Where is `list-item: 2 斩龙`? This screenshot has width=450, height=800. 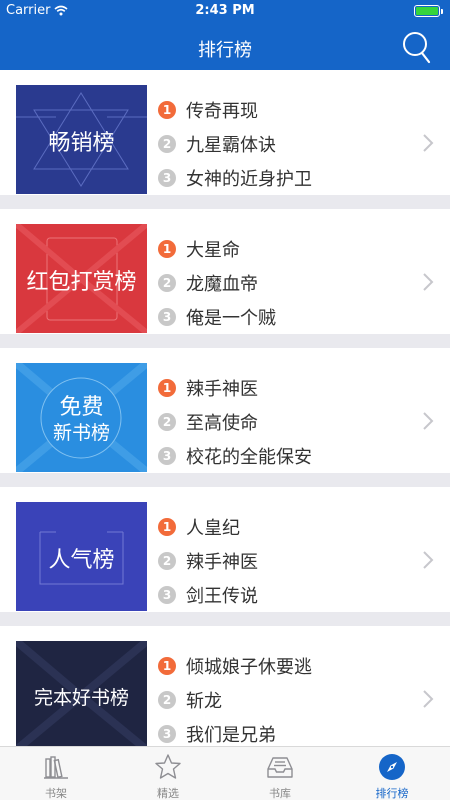
list-item: 2 斩龙 is located at coordinates (190, 700).